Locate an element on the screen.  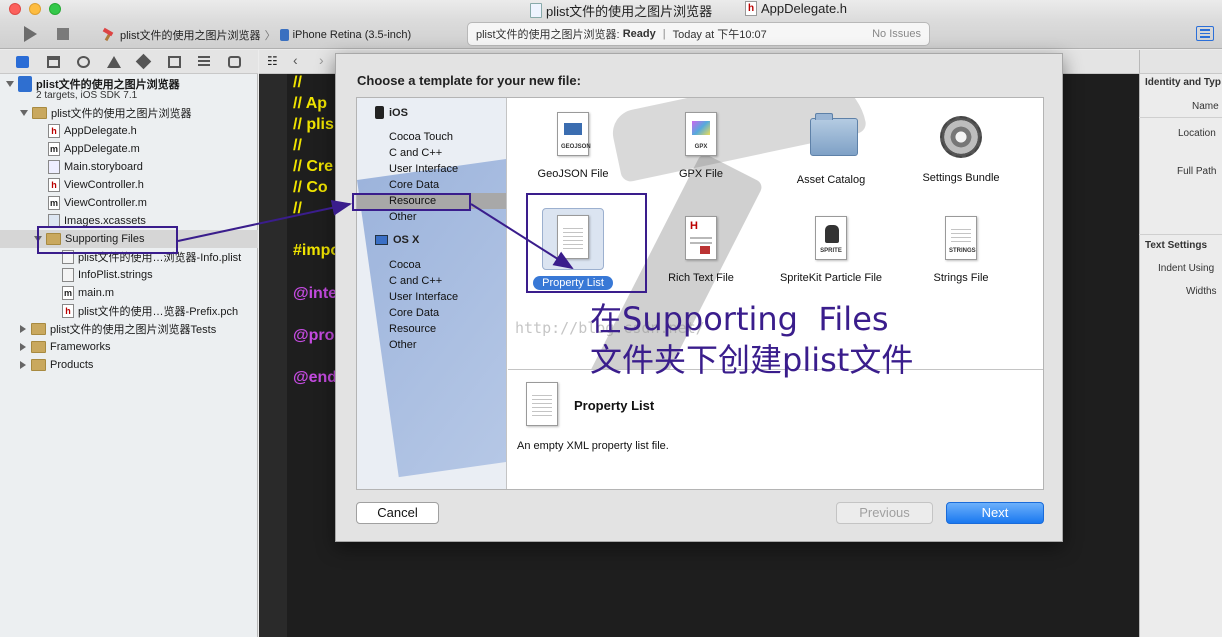
category-item: Cocoa Touch is located at coordinates (431, 137).